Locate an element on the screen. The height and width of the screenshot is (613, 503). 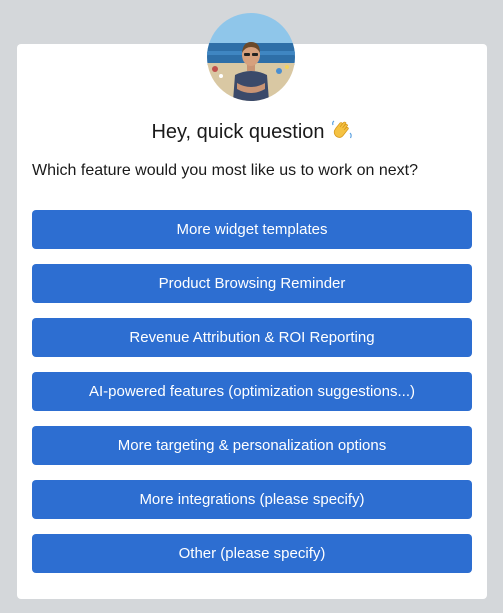
survey-title: Hey, quick question is located at coordinates (252, 133).